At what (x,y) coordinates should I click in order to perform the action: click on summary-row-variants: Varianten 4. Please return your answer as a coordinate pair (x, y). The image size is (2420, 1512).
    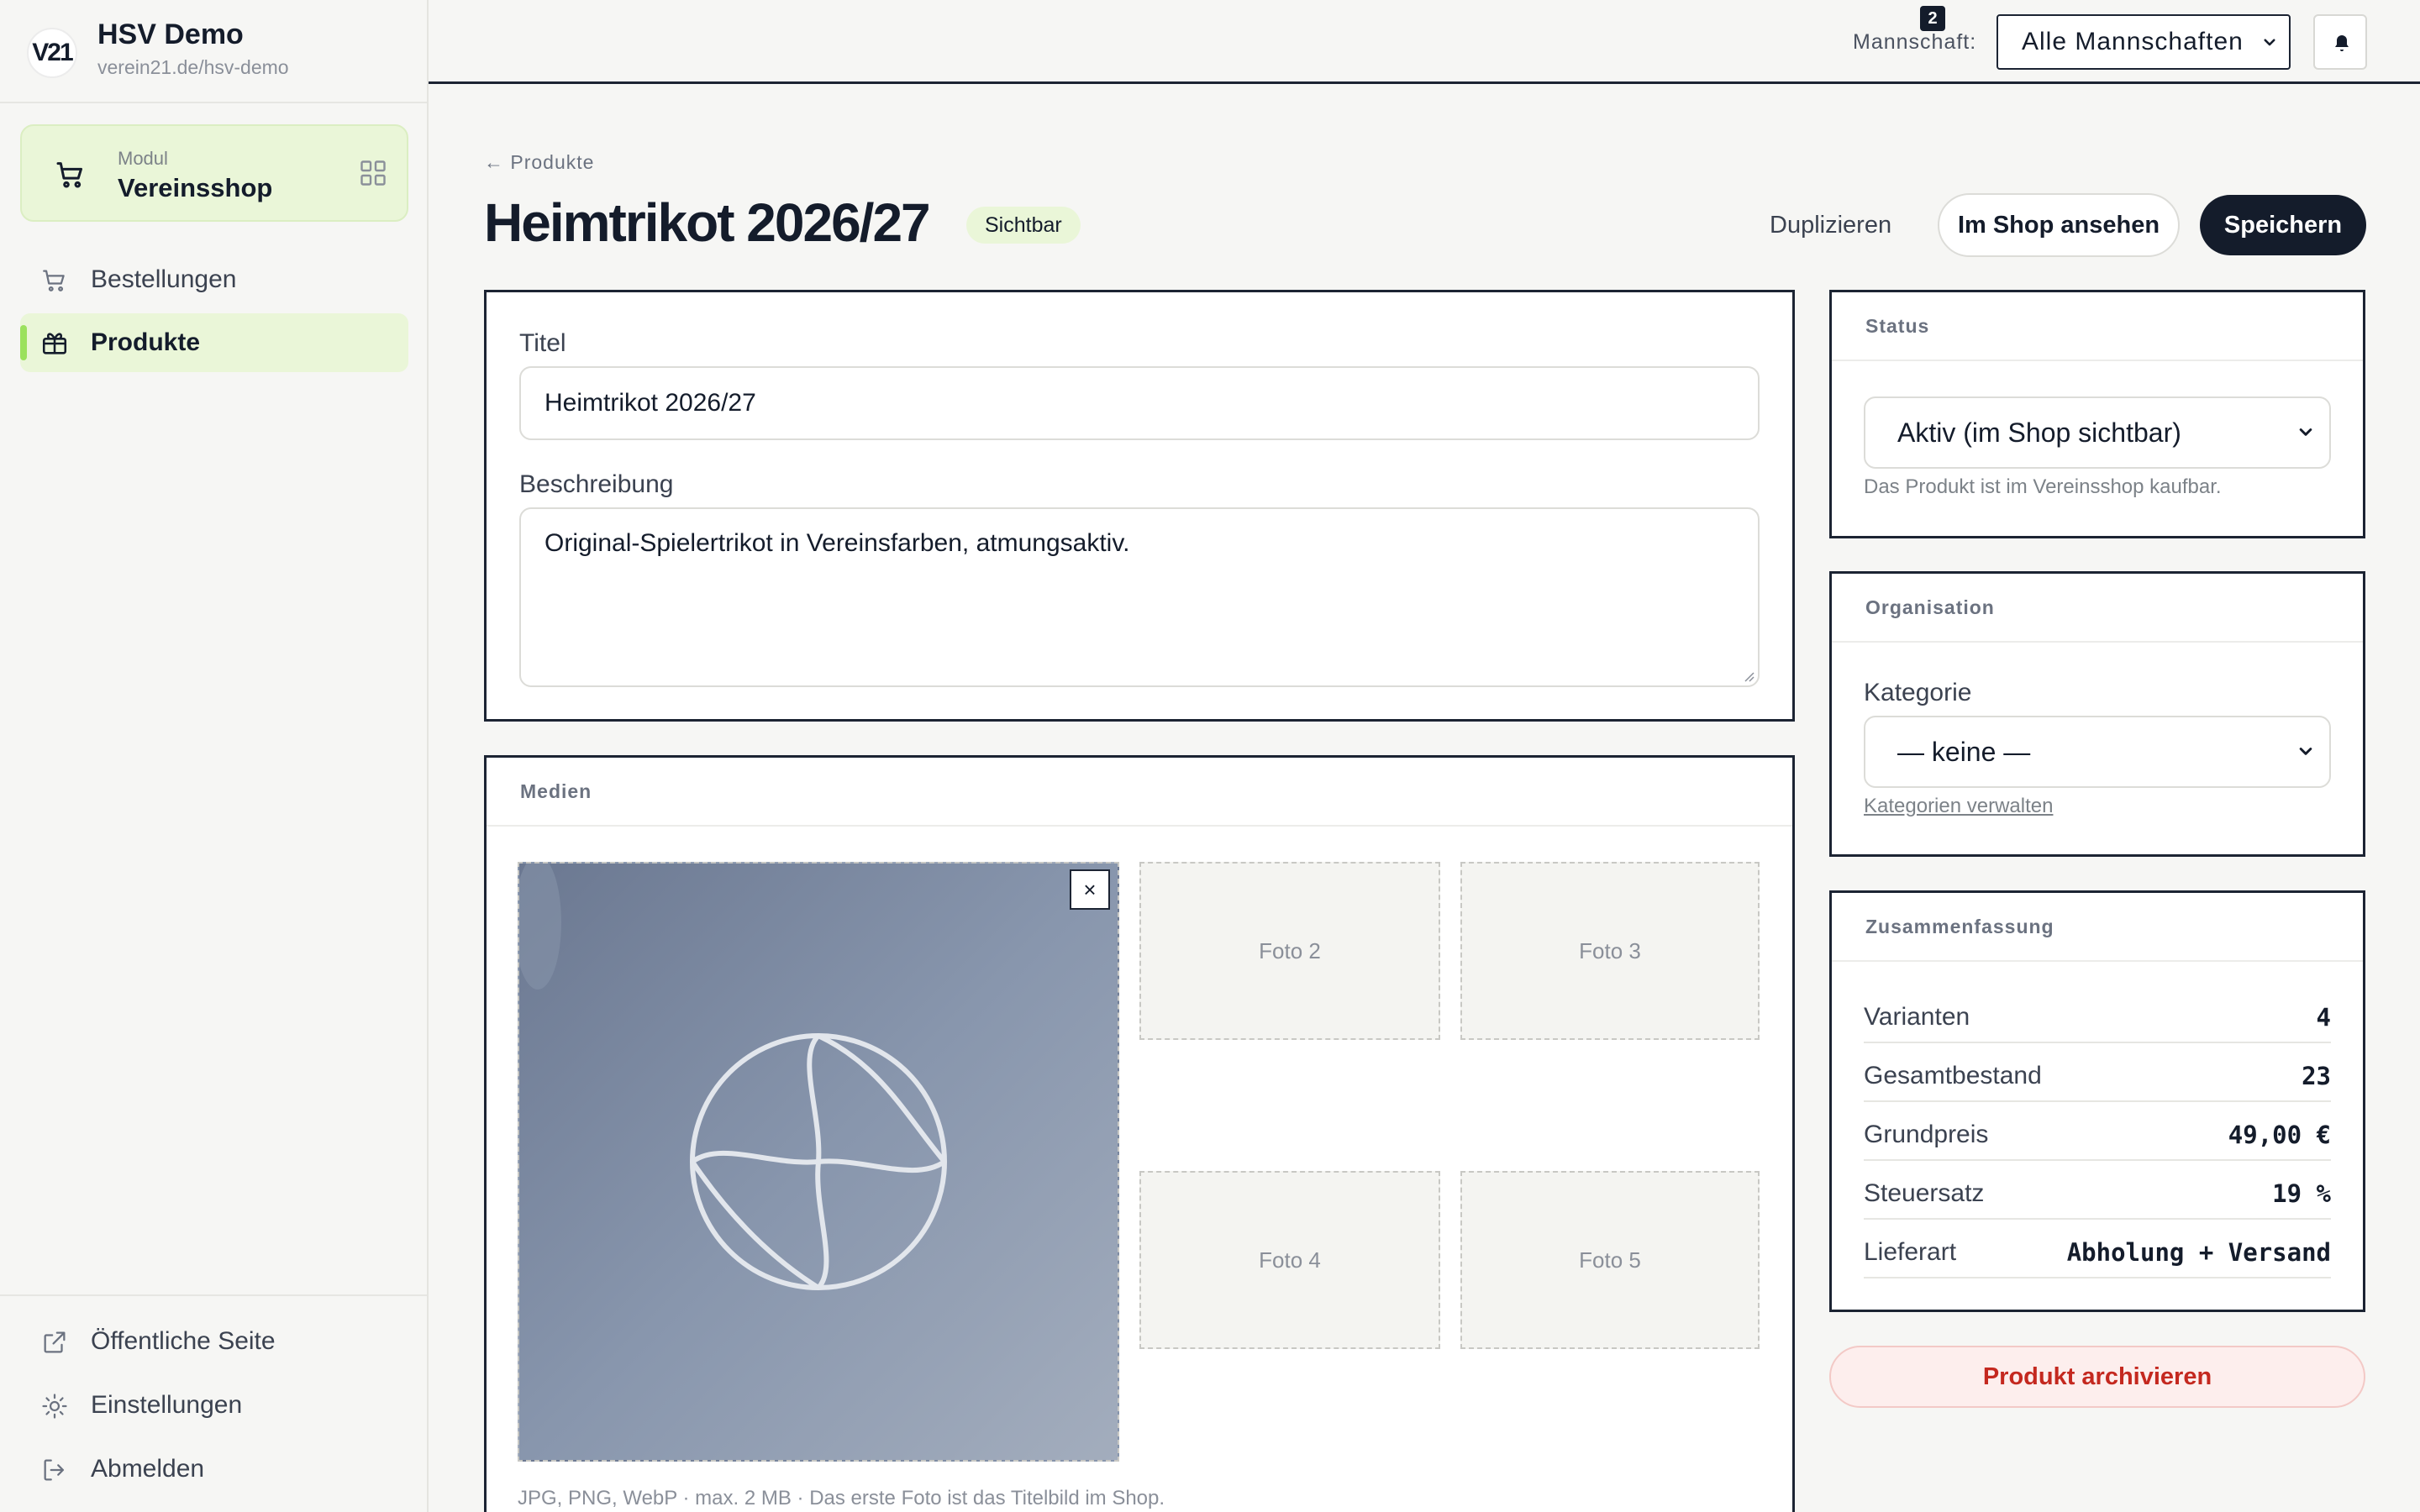
    Looking at the image, I should click on (2097, 1013).